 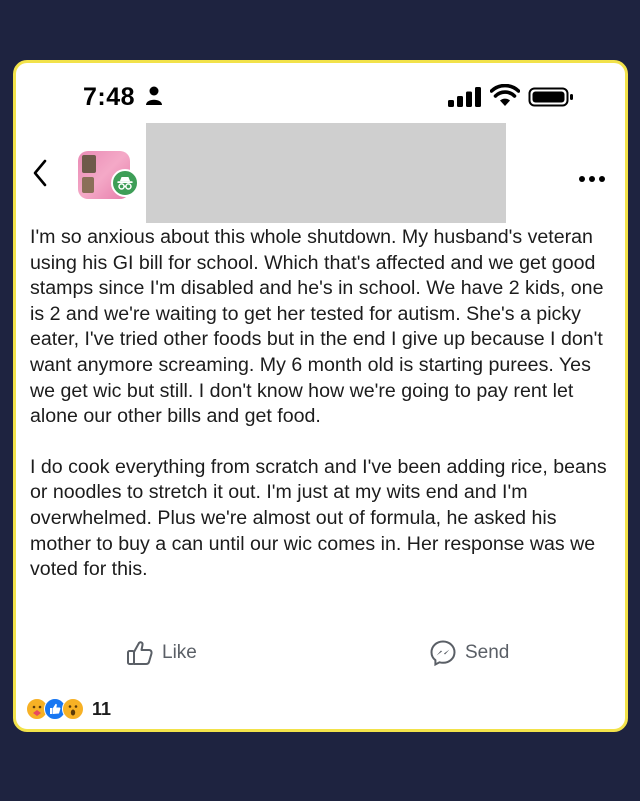 I want to click on status-bar: 7:48, so click(x=320, y=93).